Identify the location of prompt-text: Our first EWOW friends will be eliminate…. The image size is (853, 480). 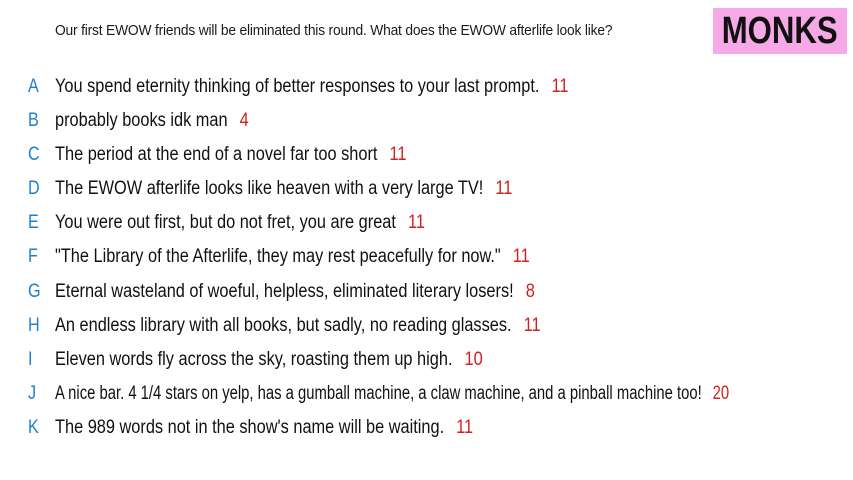
(334, 30).